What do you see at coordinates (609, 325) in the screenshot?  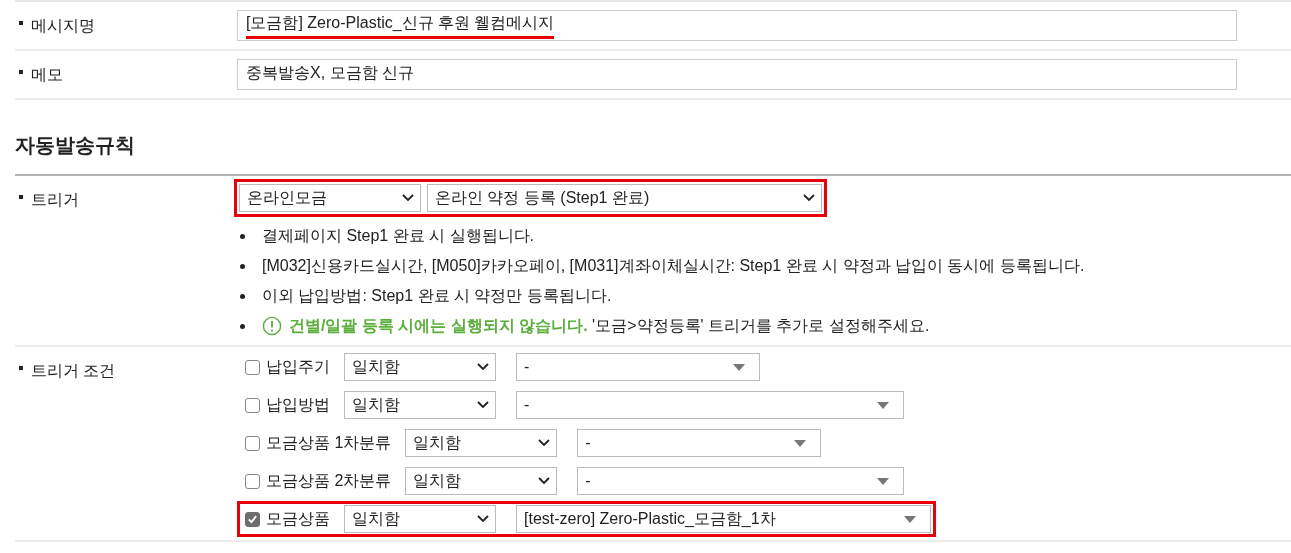 I see `warning-text: 건별/일괄 등록 시에는 실행되지 않습니다. '모금>약정등록' 트리거를 추가로 설정해주세요.` at bounding box center [609, 325].